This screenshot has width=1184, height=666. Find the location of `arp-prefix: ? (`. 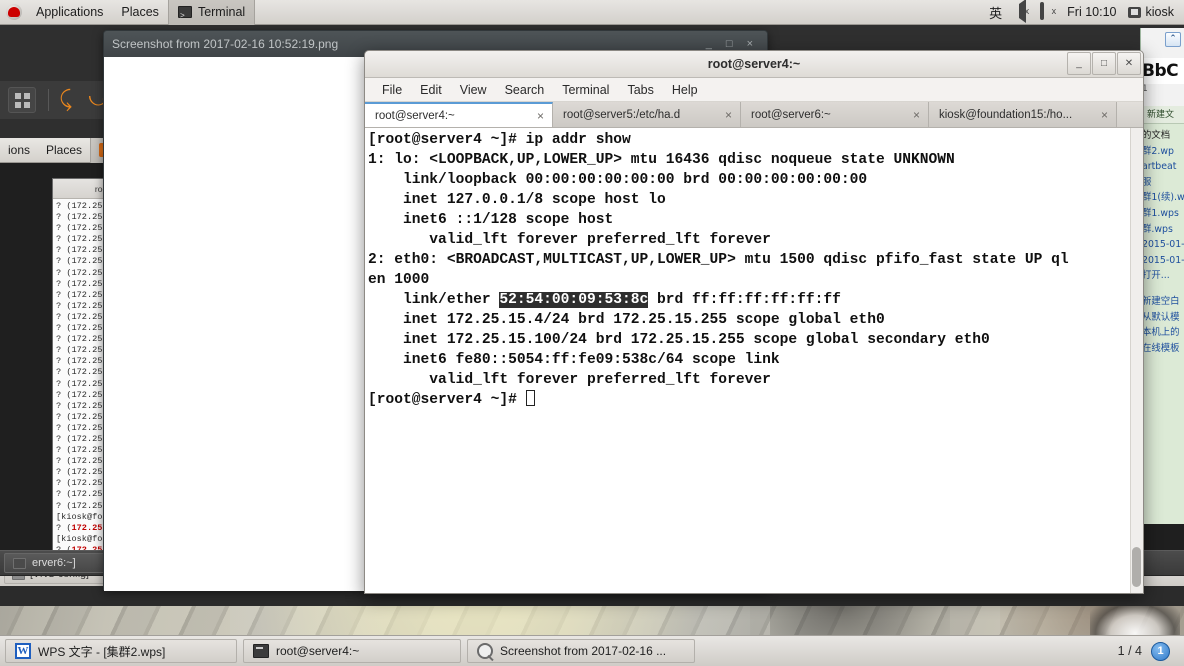

arp-prefix: ? ( is located at coordinates (64, 527).